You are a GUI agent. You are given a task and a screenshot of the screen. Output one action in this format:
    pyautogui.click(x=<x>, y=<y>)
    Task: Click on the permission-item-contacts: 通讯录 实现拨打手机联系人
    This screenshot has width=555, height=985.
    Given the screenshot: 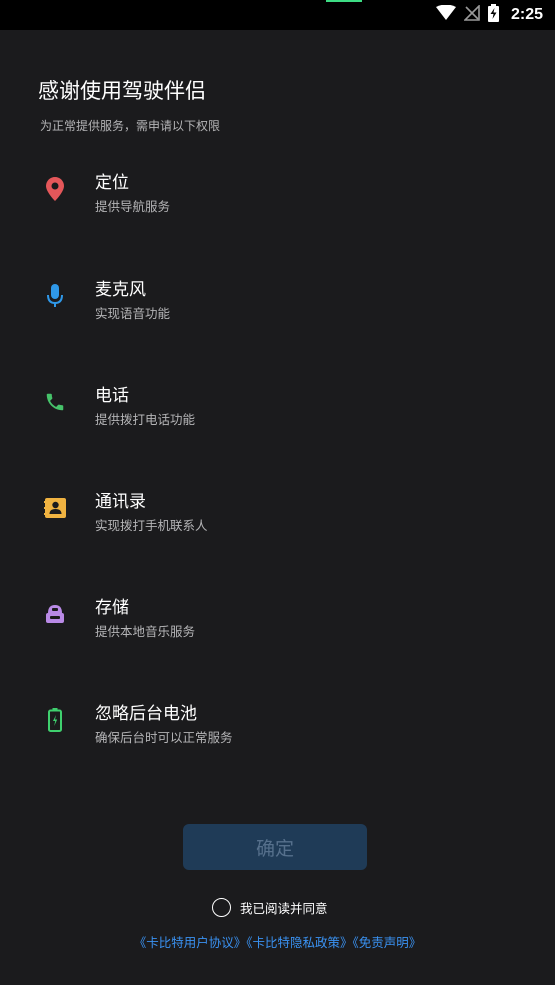 What is the action you would take?
    pyautogui.click(x=277, y=528)
    